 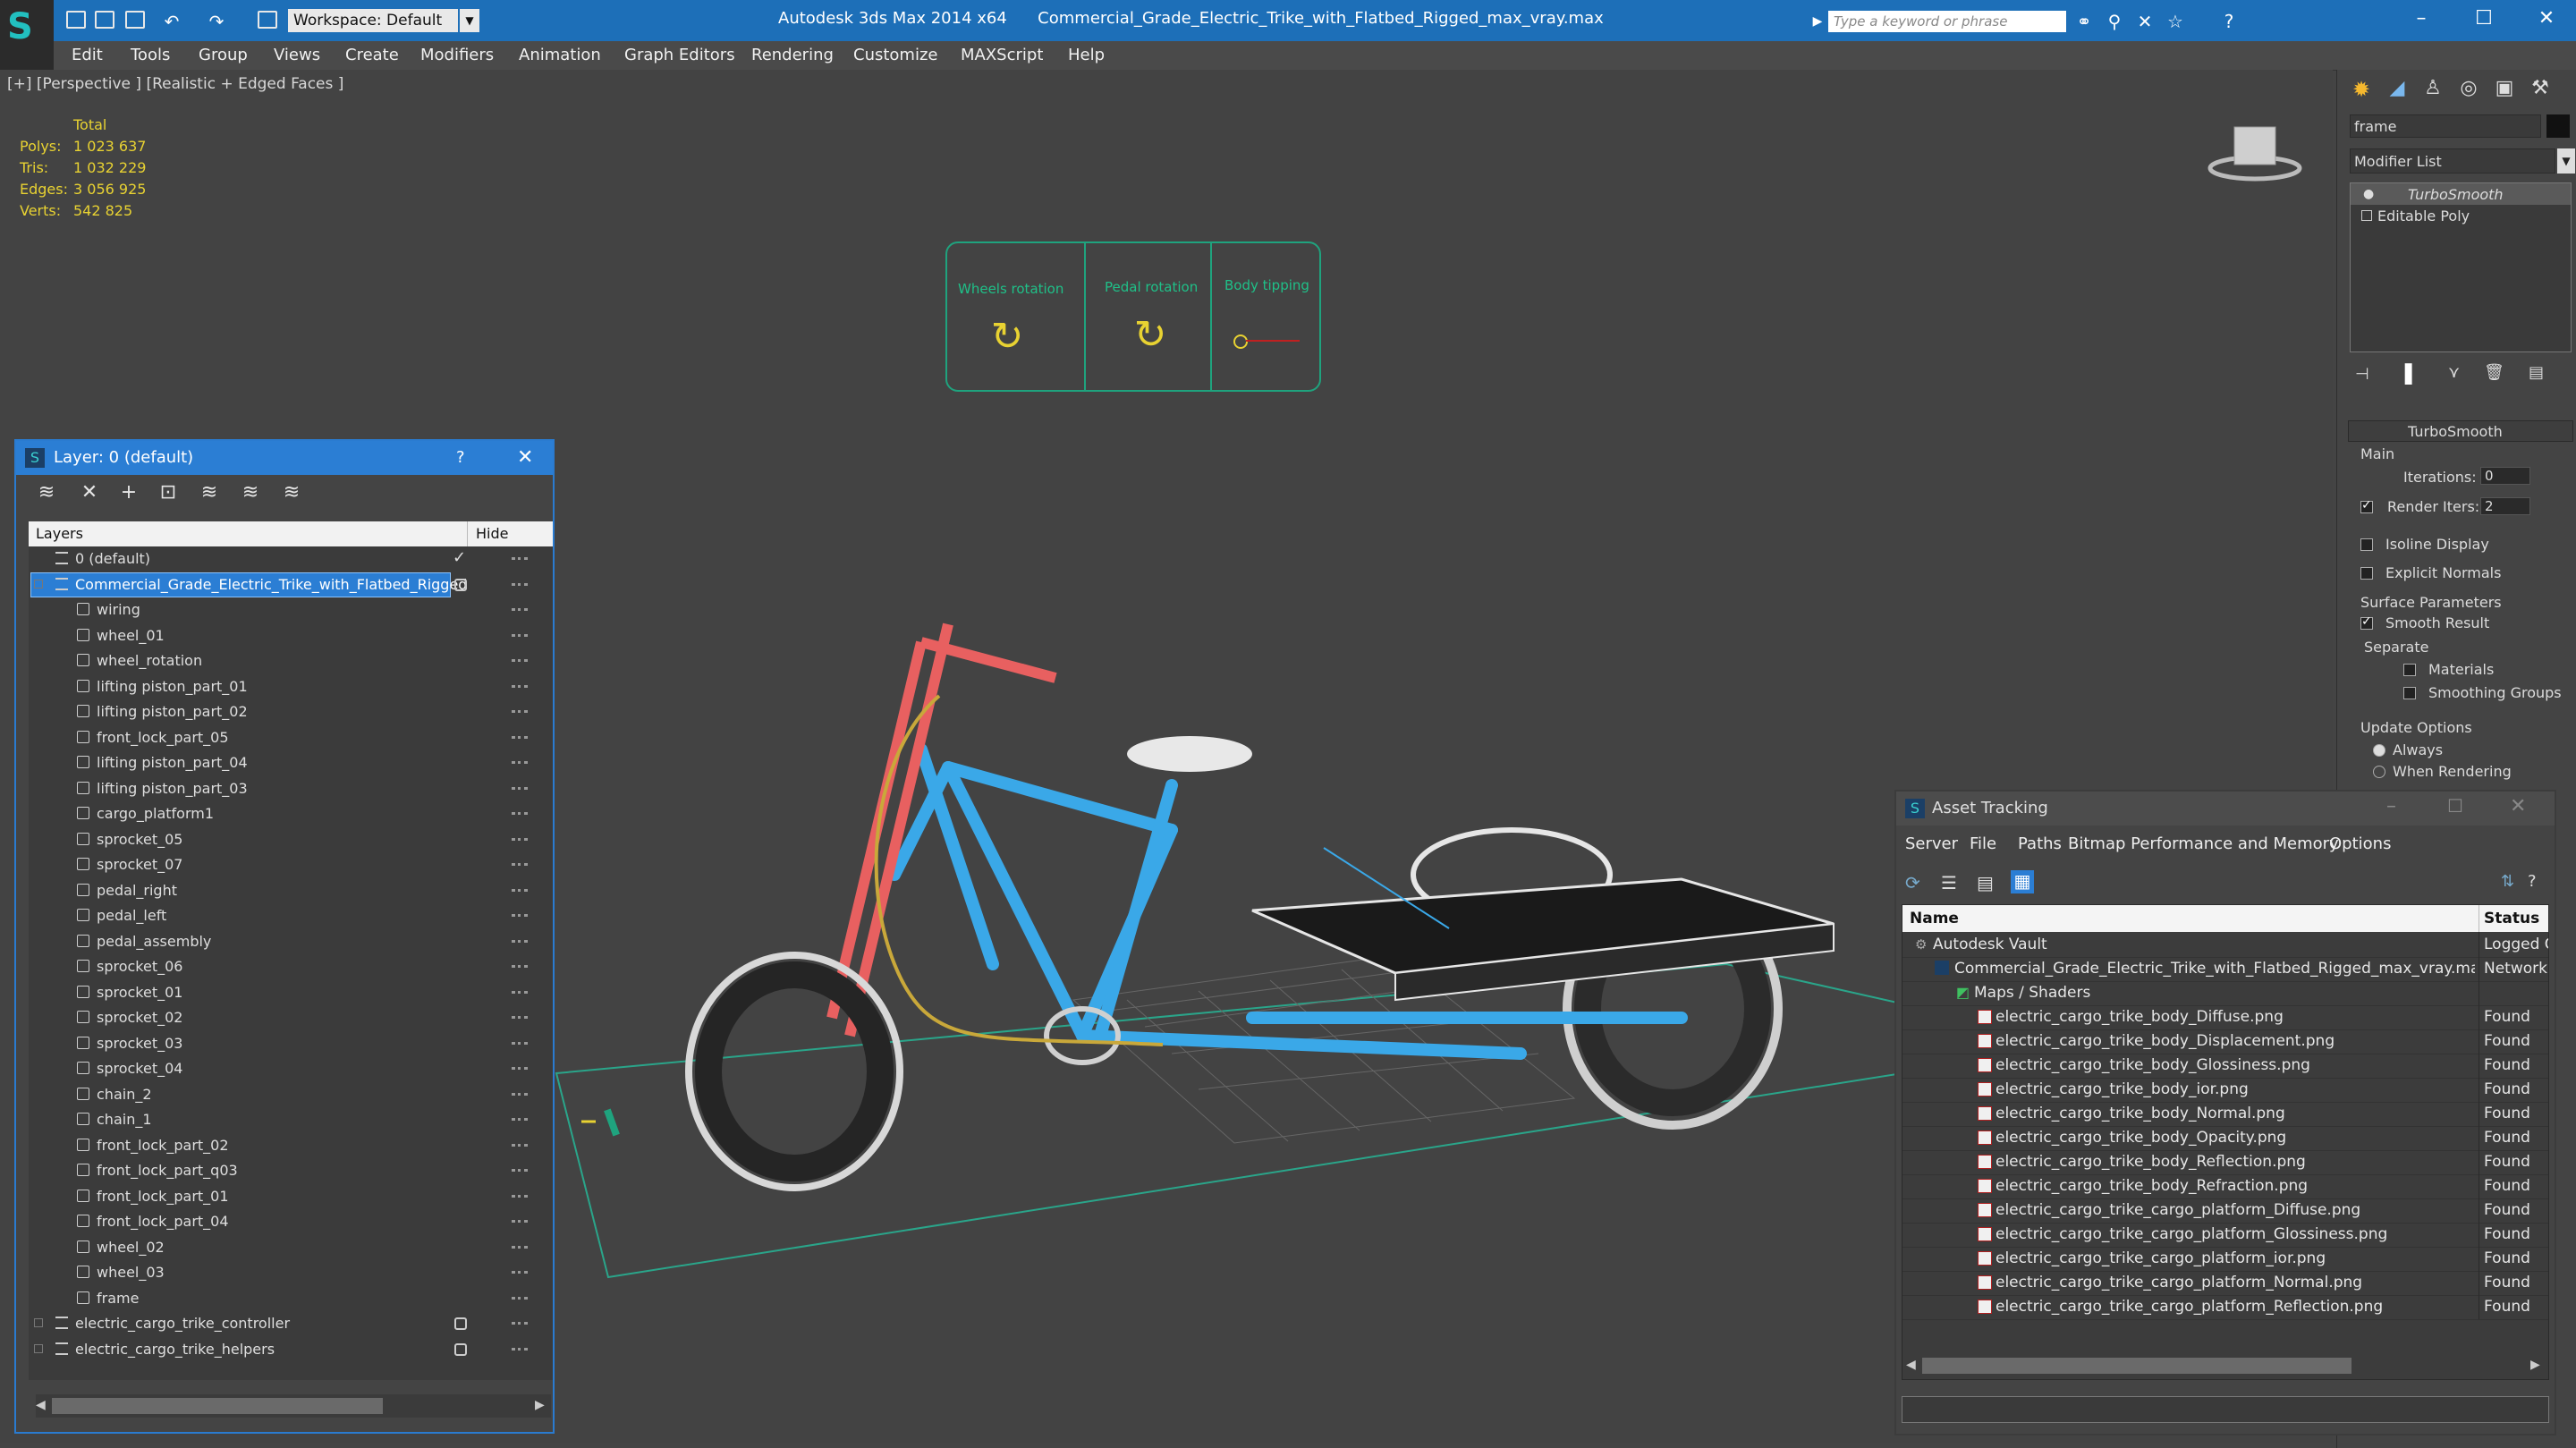 I want to click on layer-row: sprocket_01, so click(x=291, y=992).